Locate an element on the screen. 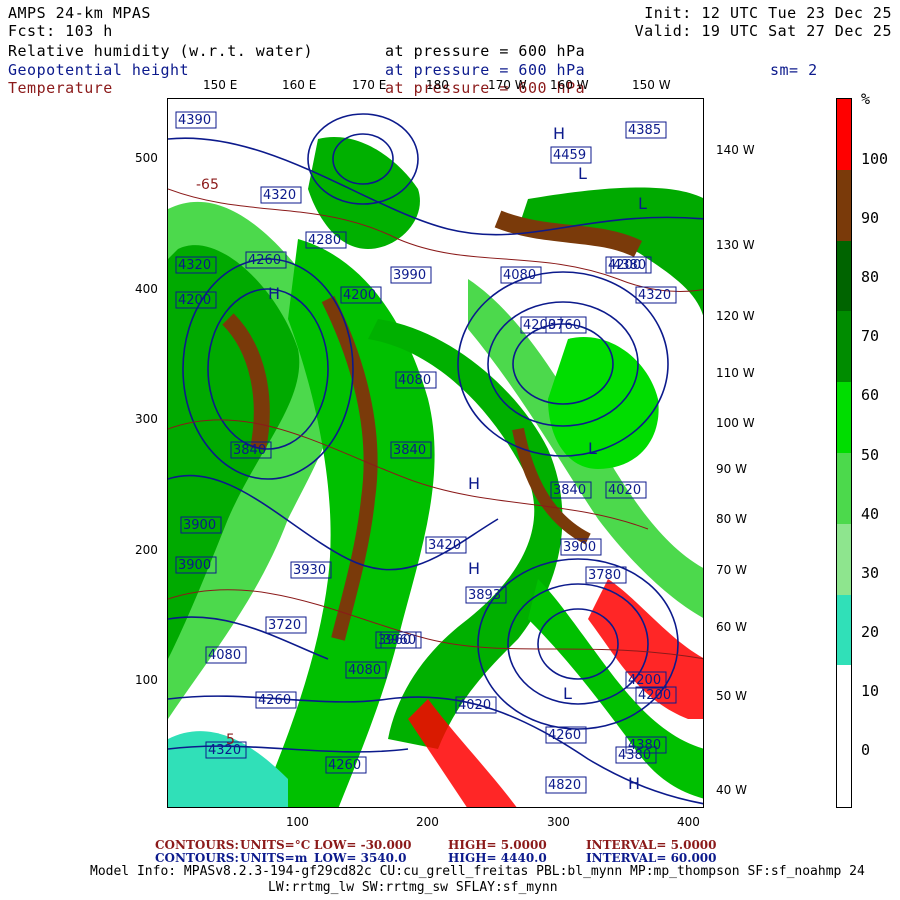 This screenshot has width=900, height=900. gh-contours-label: CONTOURS: is located at coordinates (197, 858).